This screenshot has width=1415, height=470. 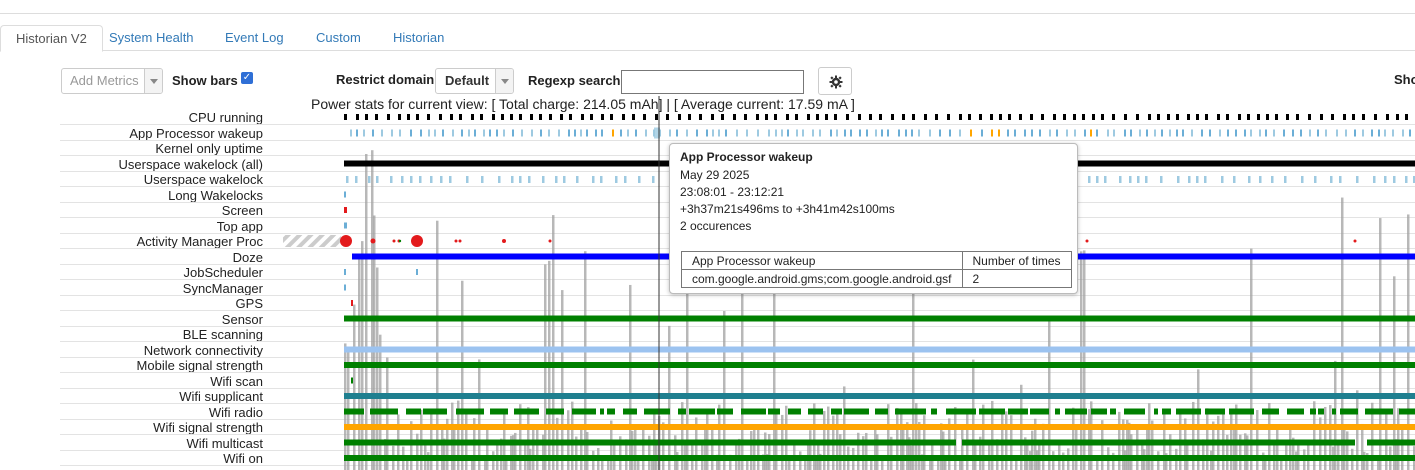 What do you see at coordinates (879, 427) in the screenshot?
I see `wifi-signal-bar` at bounding box center [879, 427].